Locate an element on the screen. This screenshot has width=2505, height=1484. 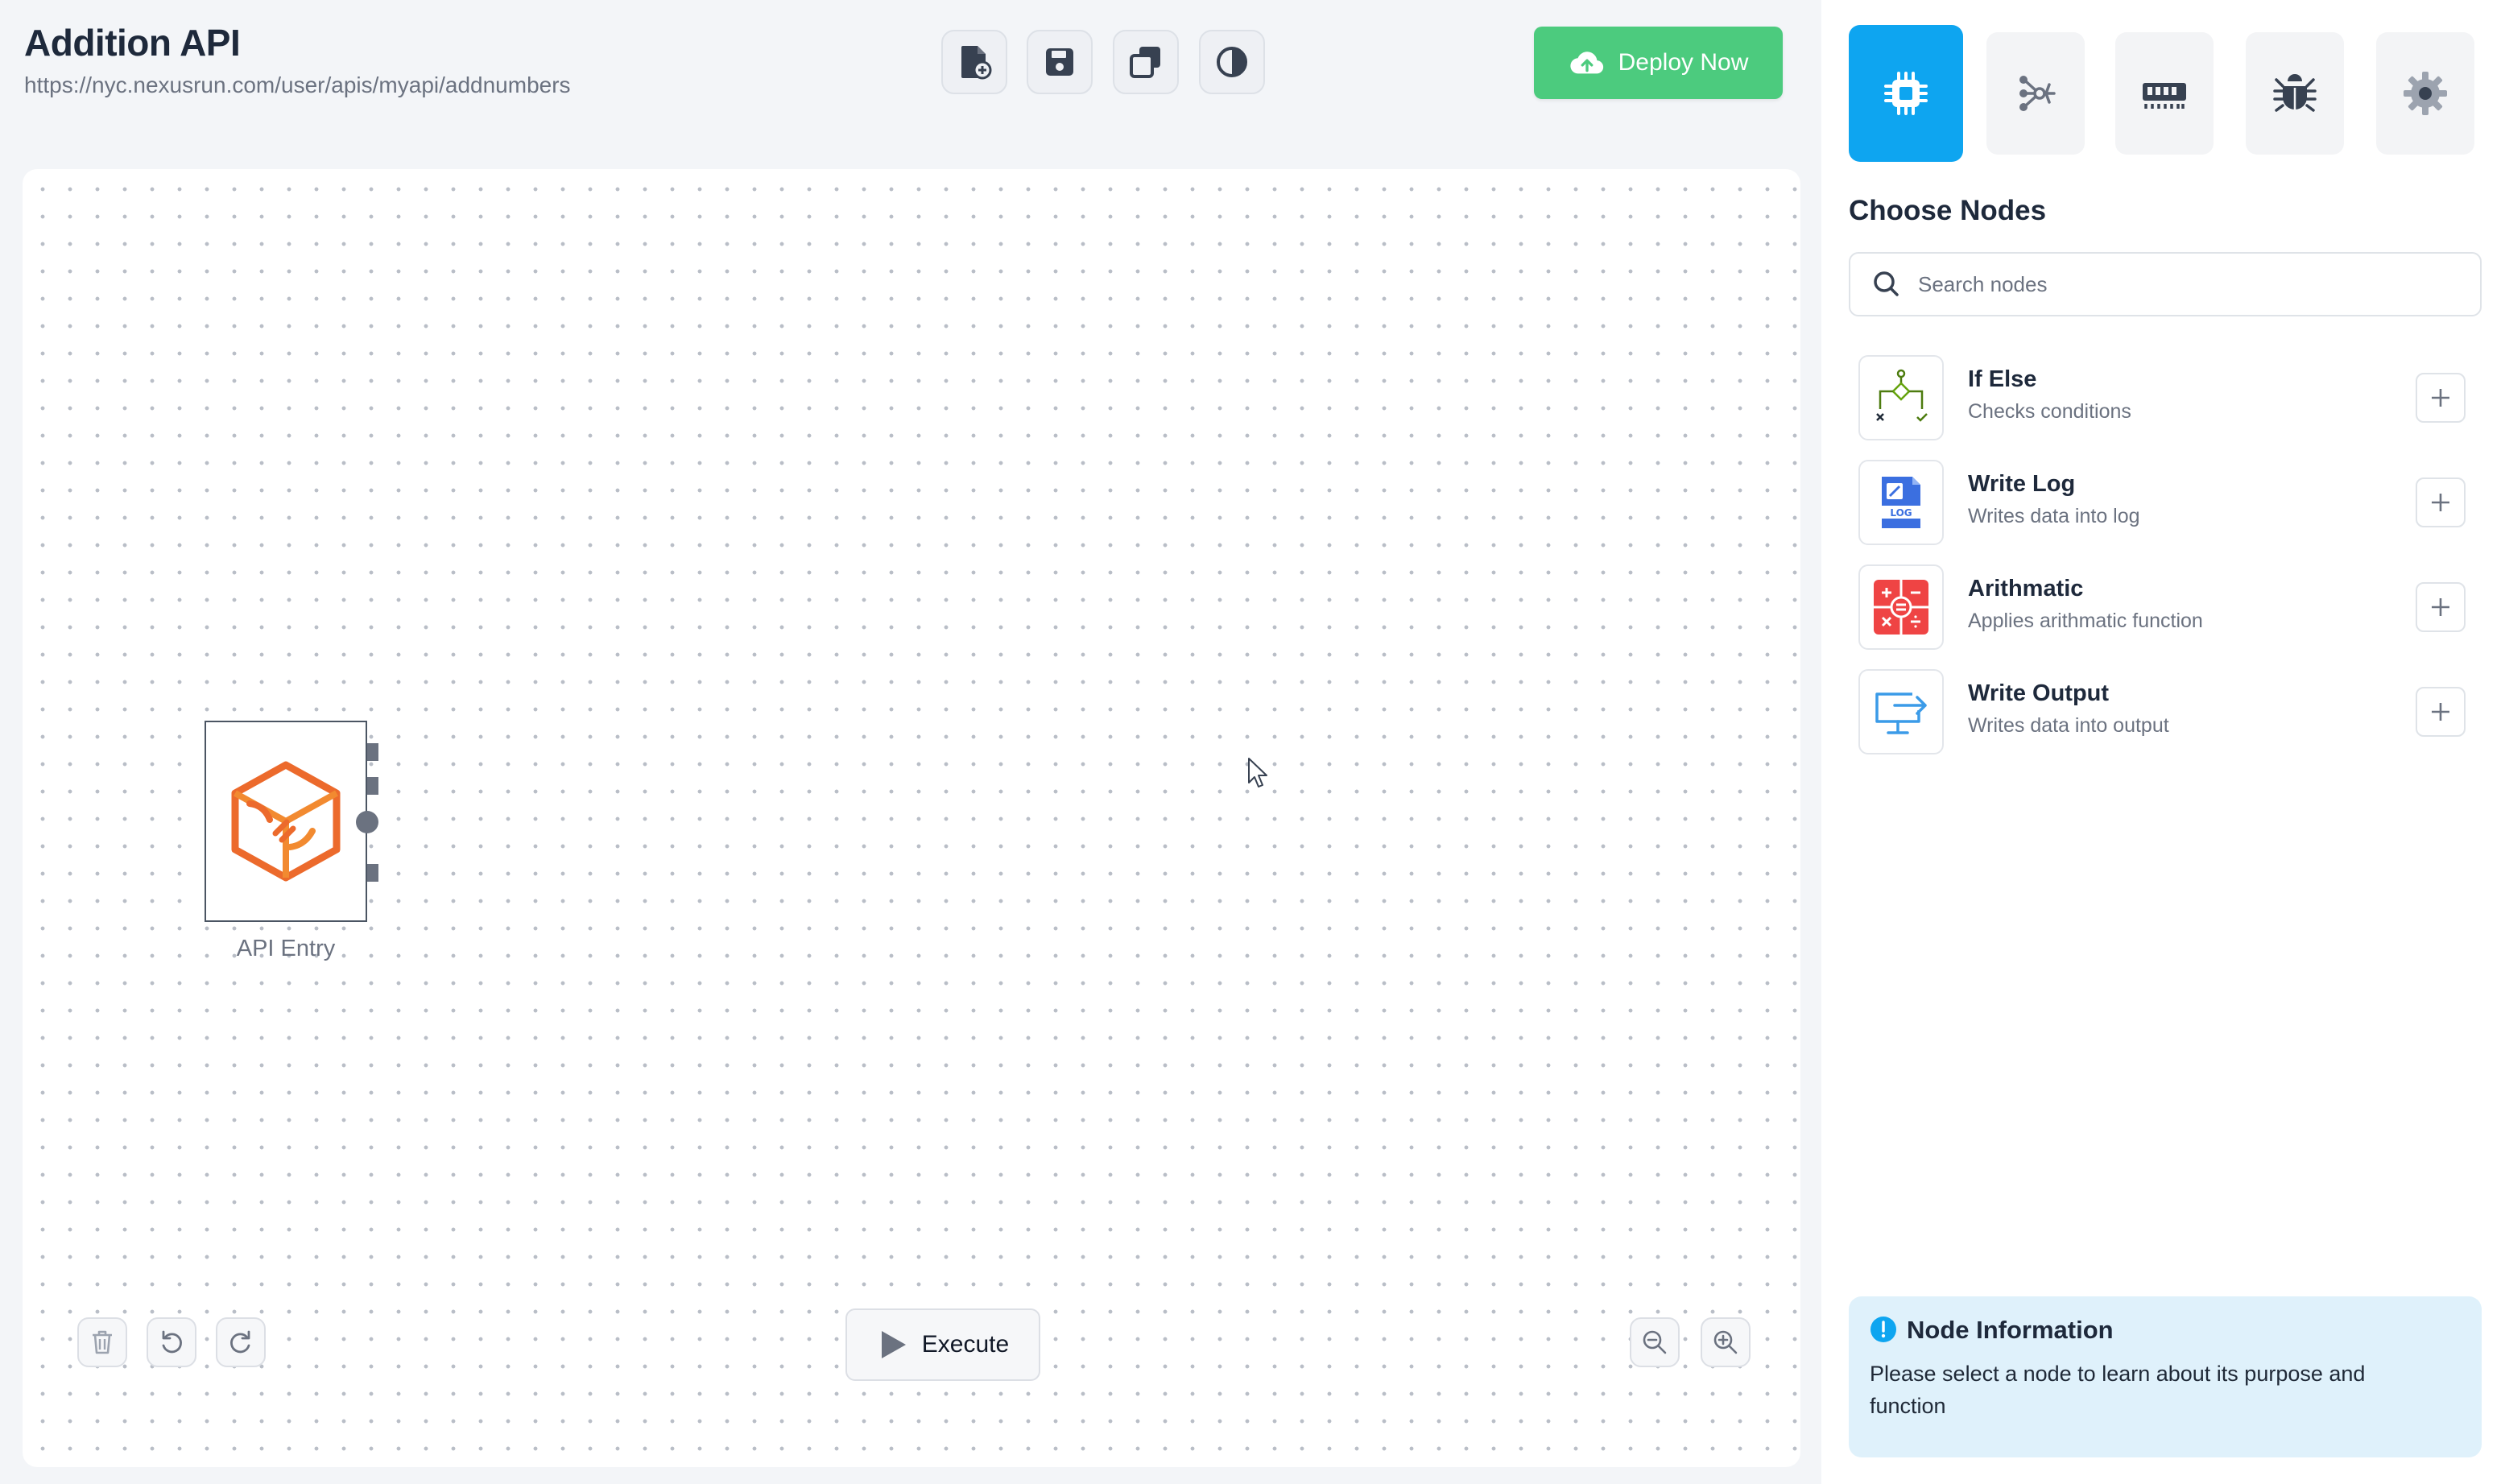
search-input is located at coordinates (2192, 284).